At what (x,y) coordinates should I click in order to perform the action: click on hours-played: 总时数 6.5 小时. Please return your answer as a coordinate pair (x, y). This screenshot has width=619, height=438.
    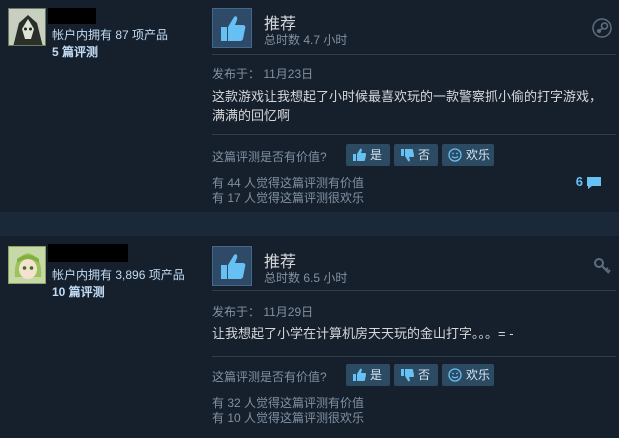
    Looking at the image, I should click on (306, 278).